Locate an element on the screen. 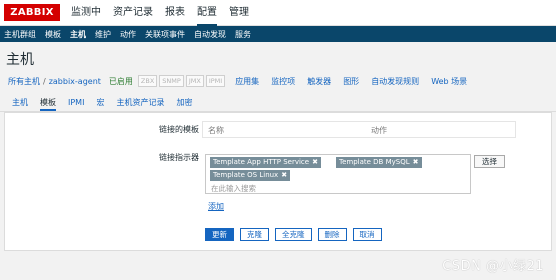 Image resolution: width=556 pixels, height=280 pixels. top-nav-monitoring: 监测中 is located at coordinates (86, 13).